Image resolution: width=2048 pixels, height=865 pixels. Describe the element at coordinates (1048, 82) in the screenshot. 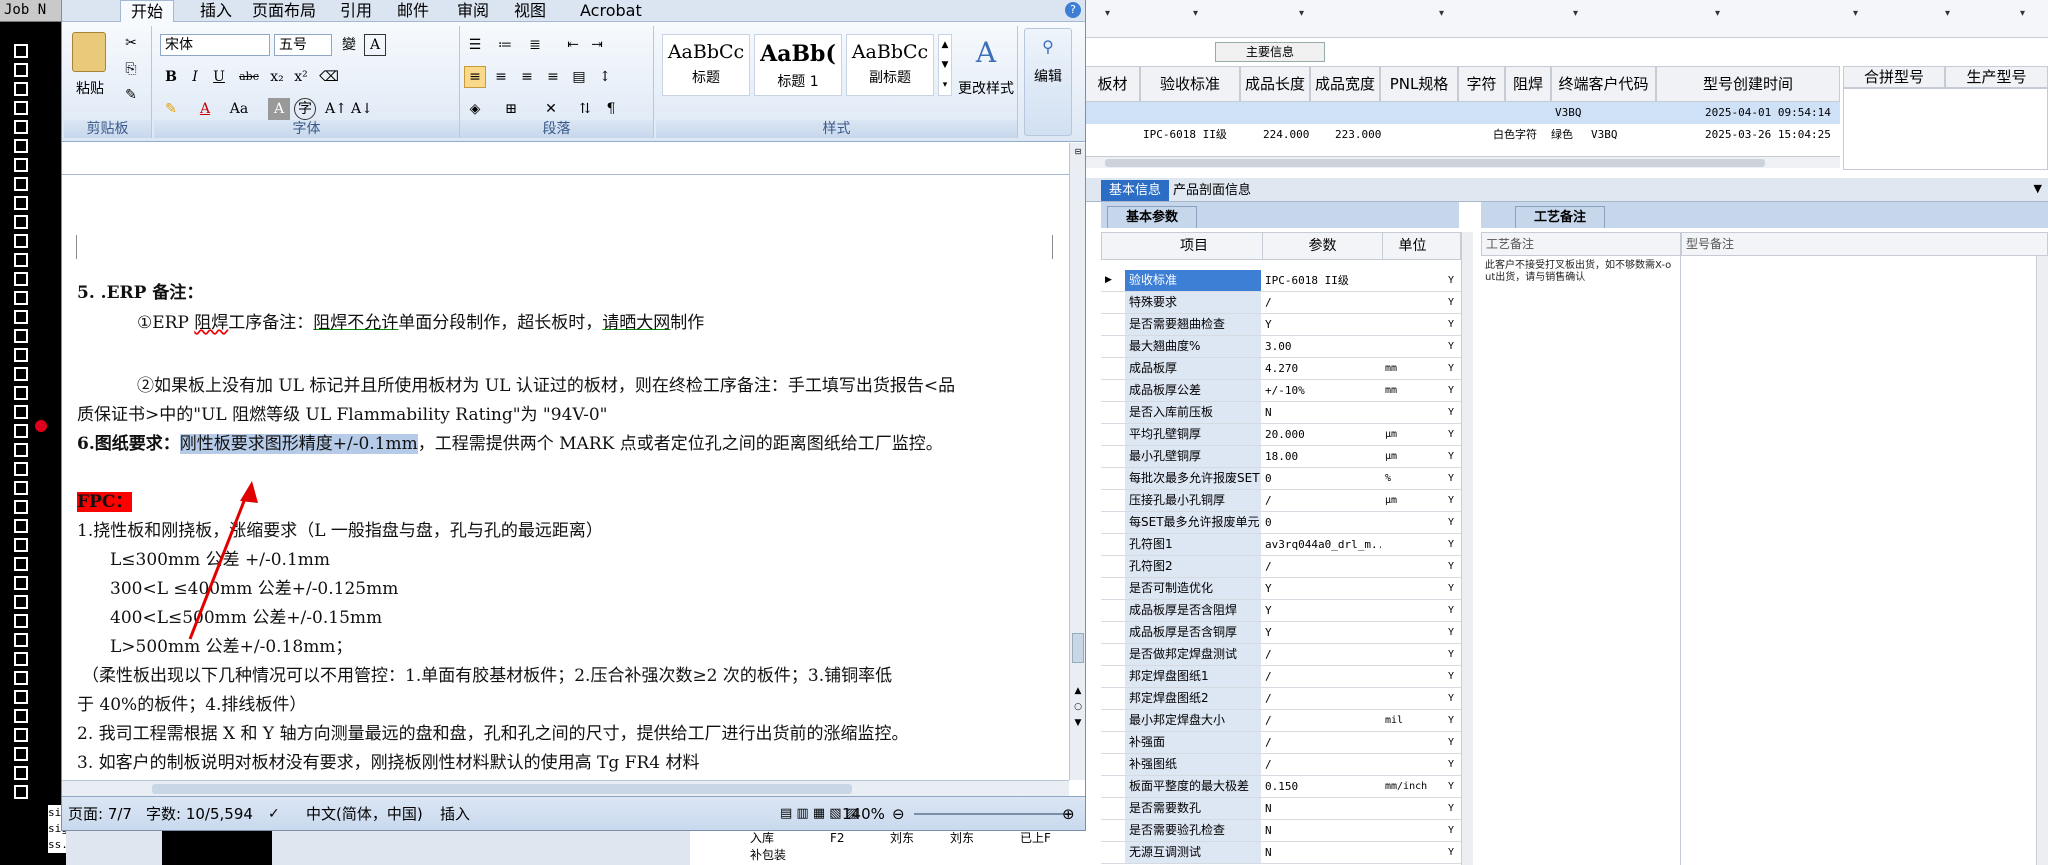

I see `edit-group: ⚲ 编辑` at that location.